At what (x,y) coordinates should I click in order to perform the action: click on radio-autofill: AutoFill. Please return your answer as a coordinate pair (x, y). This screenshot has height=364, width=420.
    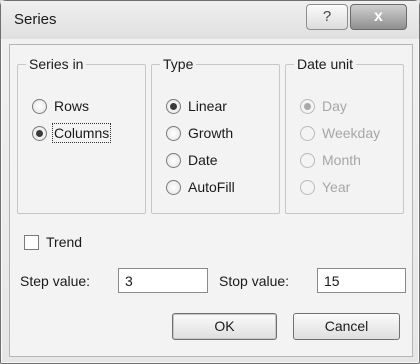
    Looking at the image, I should click on (200, 187).